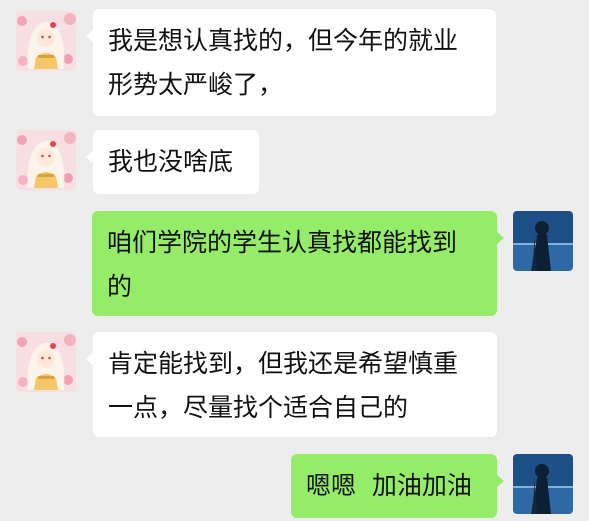  What do you see at coordinates (291, 384) in the screenshot?
I see `message-bubble-incoming: 肯定能找到，但我还是希望慎重 一点，尽量找个适合自己的` at bounding box center [291, 384].